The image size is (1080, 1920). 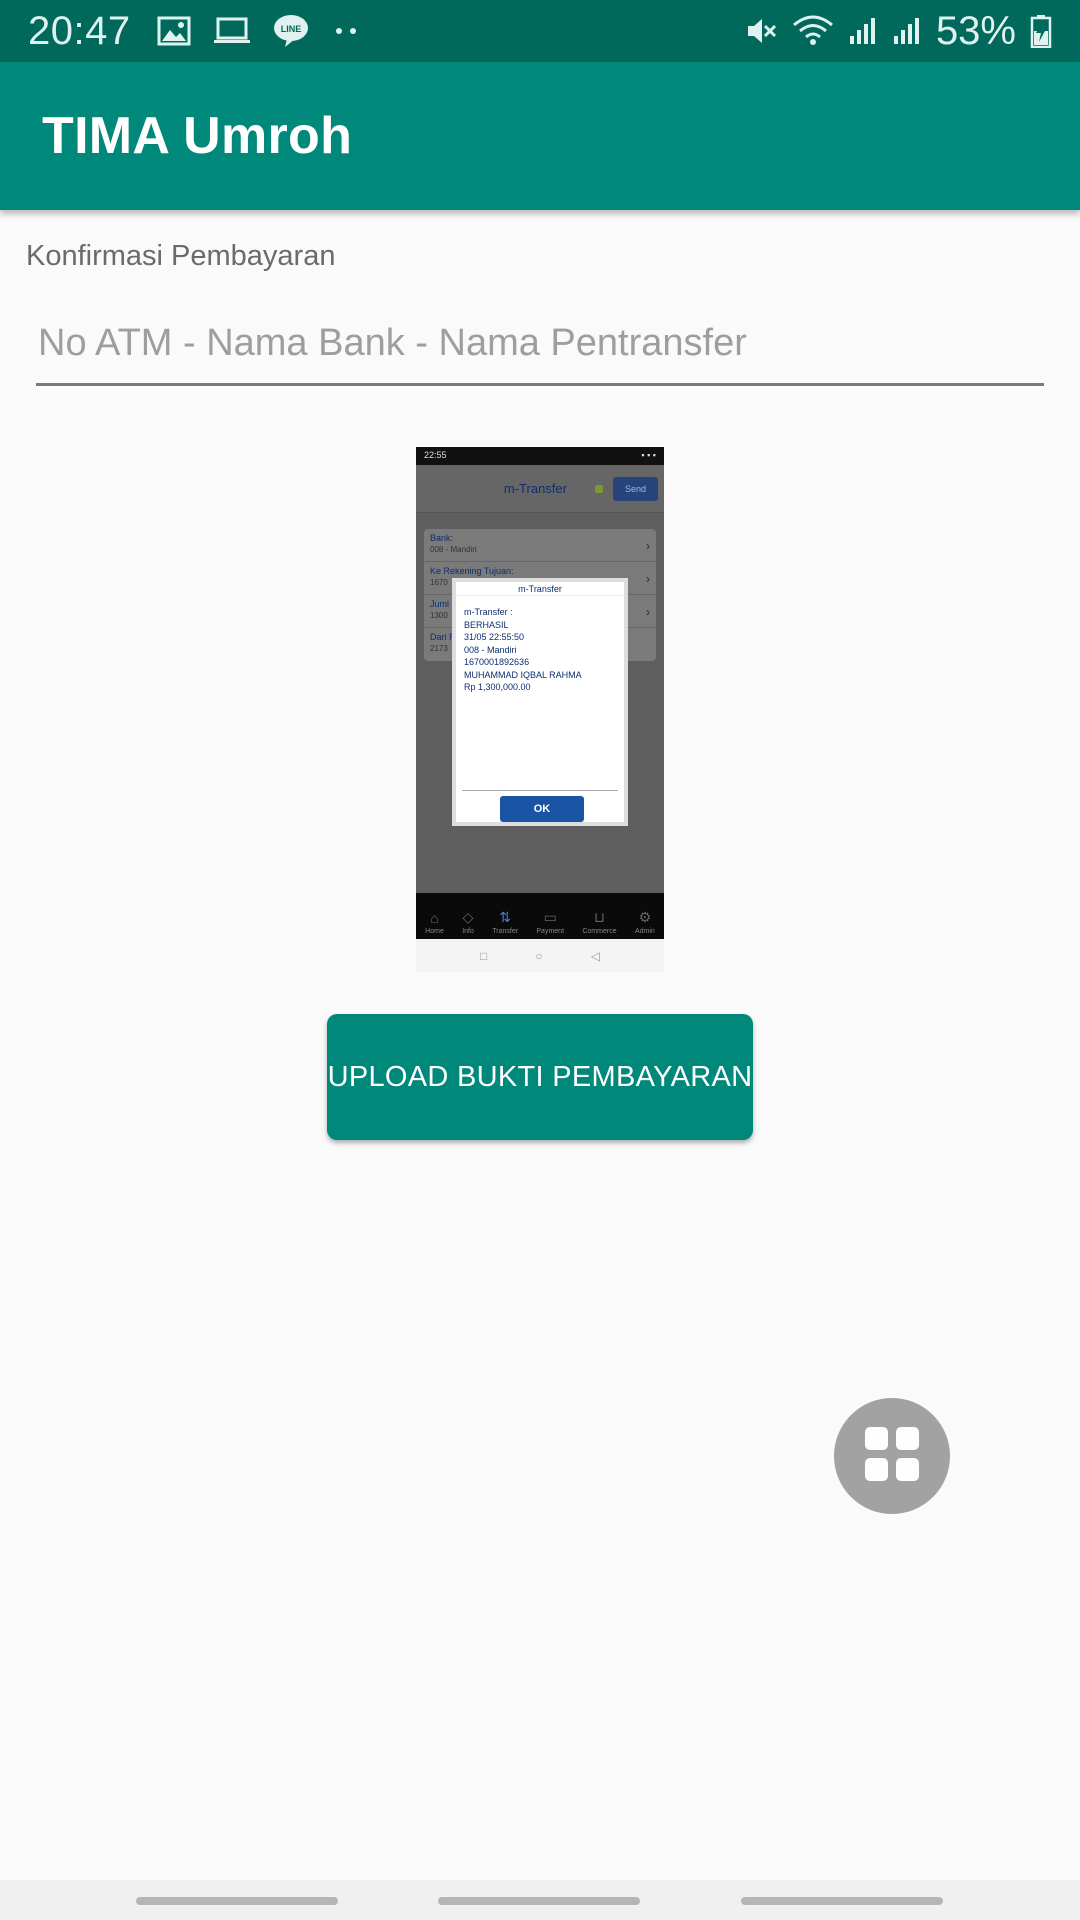 I want to click on preview-nav-home: ⌂ Home, so click(x=434, y=922).